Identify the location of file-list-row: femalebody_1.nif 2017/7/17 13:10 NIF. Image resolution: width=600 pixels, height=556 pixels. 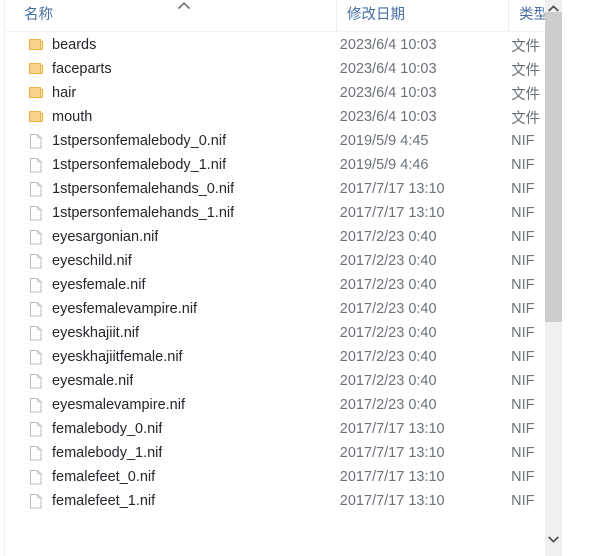
(275, 453).